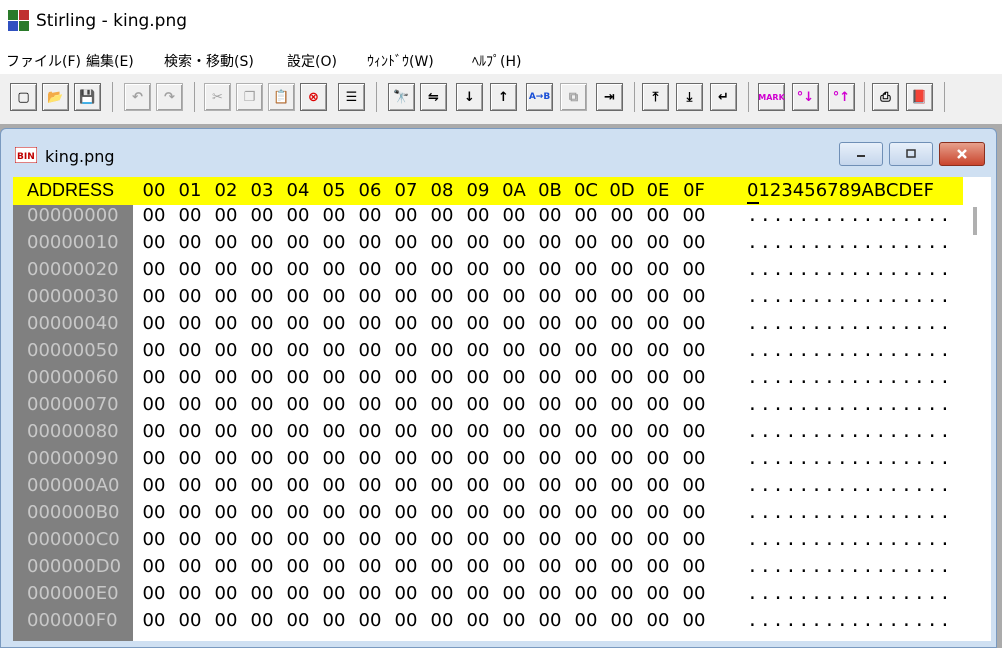  What do you see at coordinates (962, 154) in the screenshot?
I see `close-button` at bounding box center [962, 154].